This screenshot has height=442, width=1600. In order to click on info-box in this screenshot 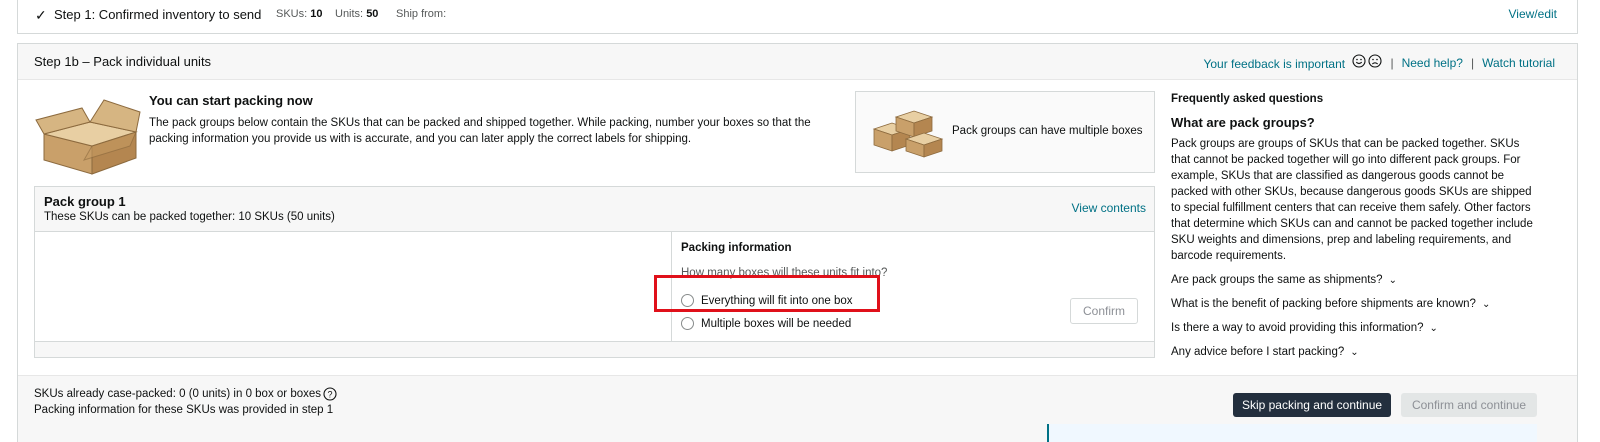, I will do `click(1293, 433)`.